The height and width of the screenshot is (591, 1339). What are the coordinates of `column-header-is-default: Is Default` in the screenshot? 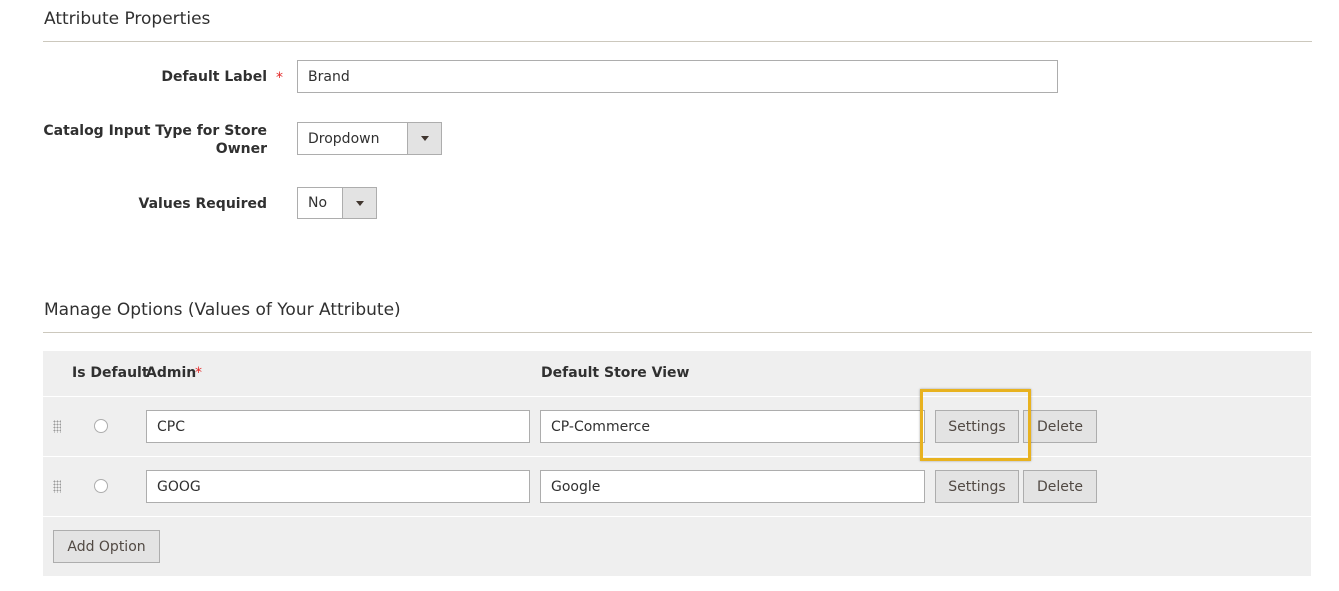 It's located at (110, 373).